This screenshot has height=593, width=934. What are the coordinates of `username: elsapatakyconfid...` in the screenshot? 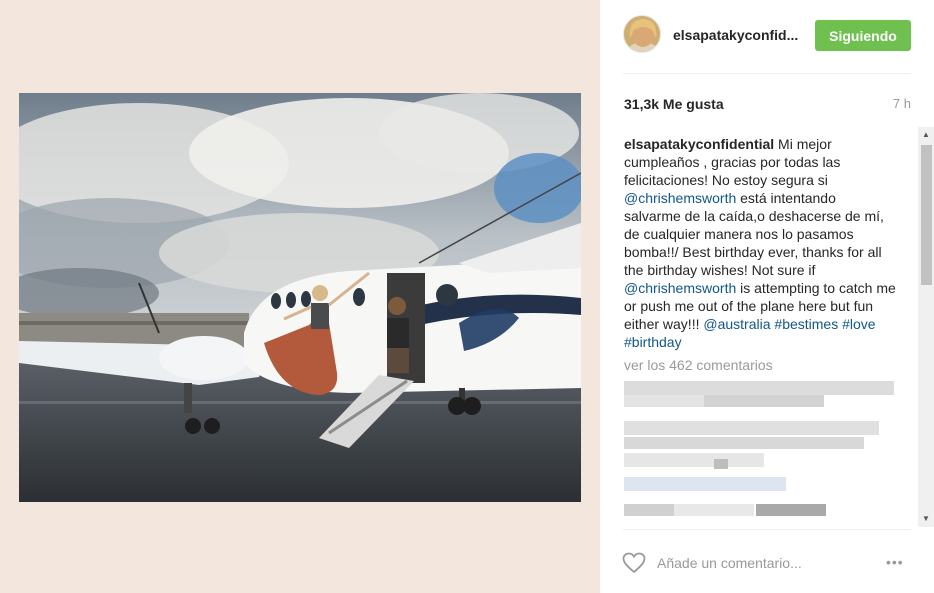 It's located at (735, 35).